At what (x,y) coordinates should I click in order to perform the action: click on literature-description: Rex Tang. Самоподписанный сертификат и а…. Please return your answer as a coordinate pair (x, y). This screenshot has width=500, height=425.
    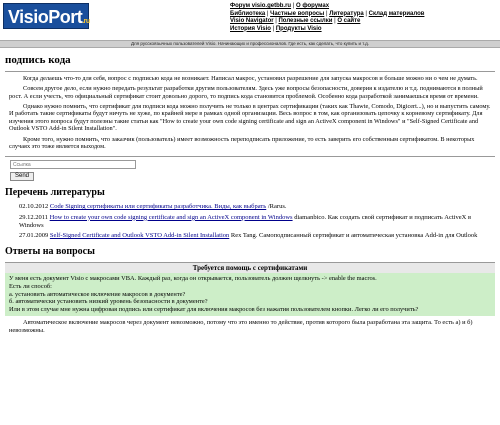
    Looking at the image, I should click on (354, 236).